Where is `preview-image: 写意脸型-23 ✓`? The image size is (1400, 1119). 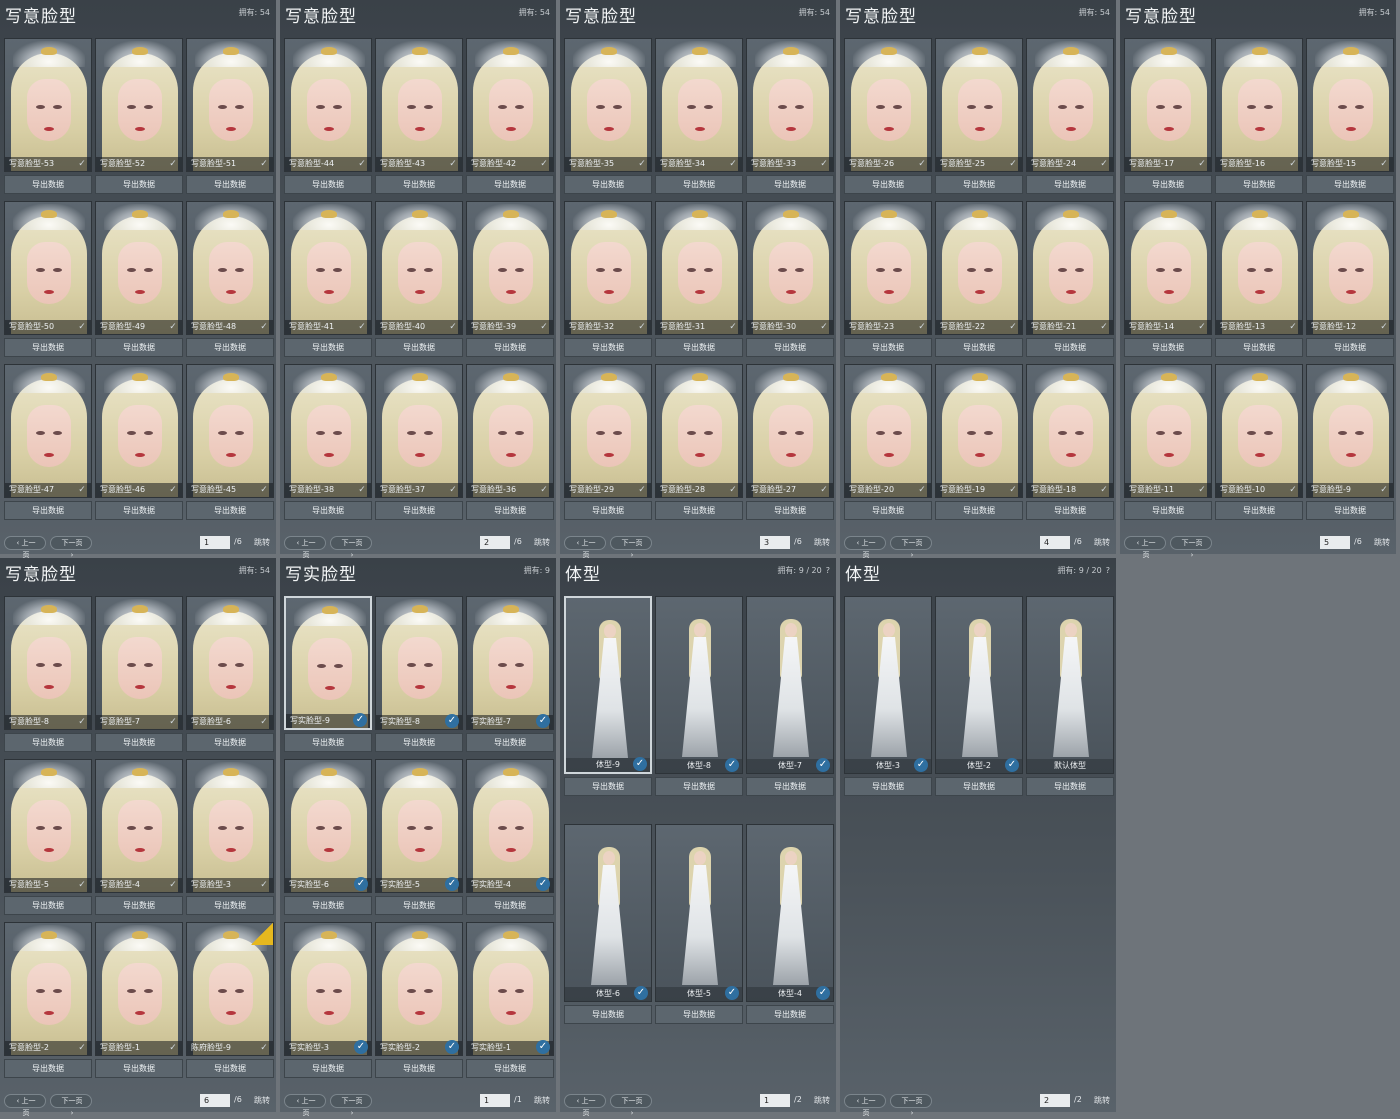 preview-image: 写意脸型-23 ✓ is located at coordinates (888, 268).